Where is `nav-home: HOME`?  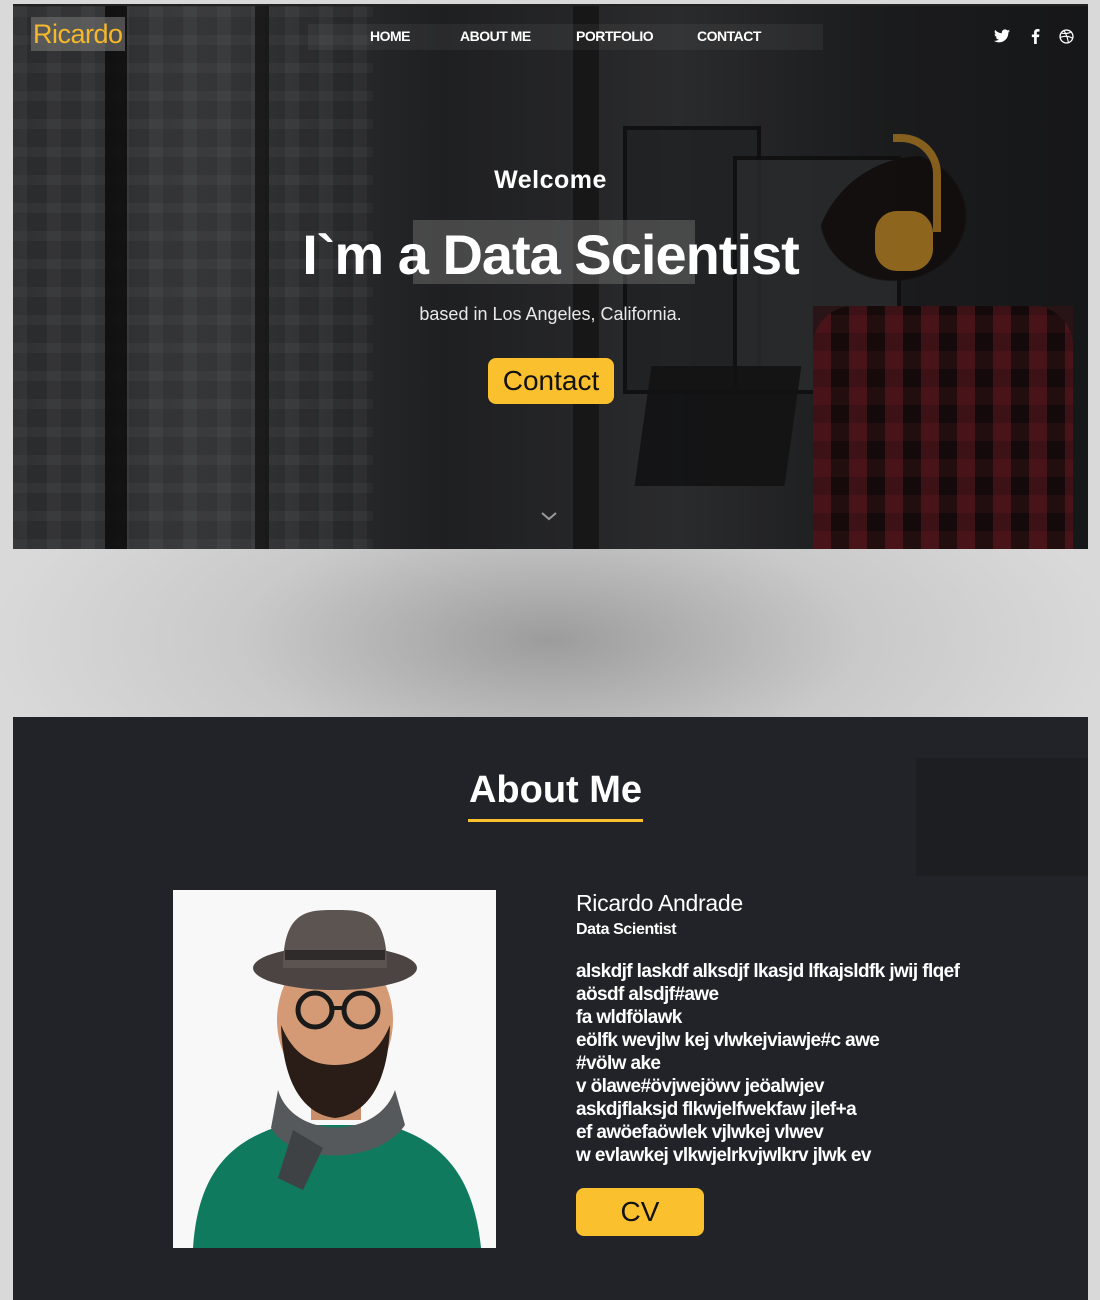
nav-home: HOME is located at coordinates (390, 36).